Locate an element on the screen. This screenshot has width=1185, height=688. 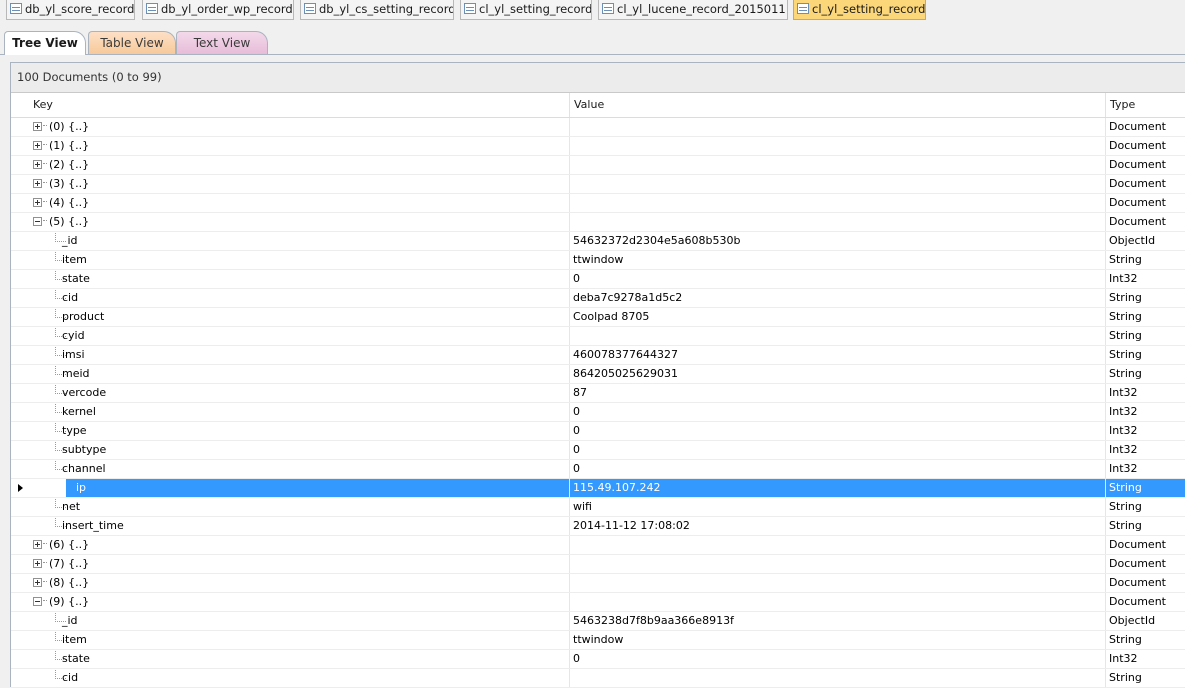
field-row: cid deba7c9278a1d5c2 String is located at coordinates (598, 298).